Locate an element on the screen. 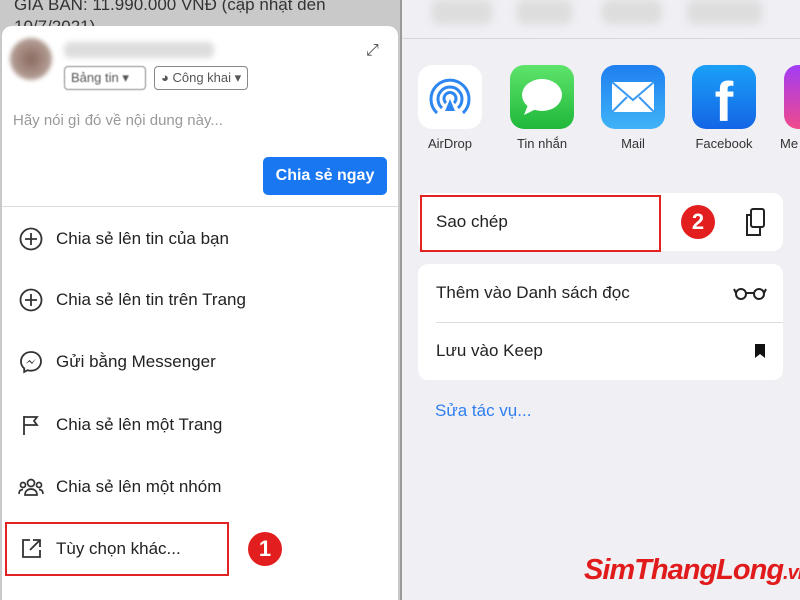 The image size is (800, 600). watermark-logo: SimThangLong.vn is located at coordinates (692, 570).